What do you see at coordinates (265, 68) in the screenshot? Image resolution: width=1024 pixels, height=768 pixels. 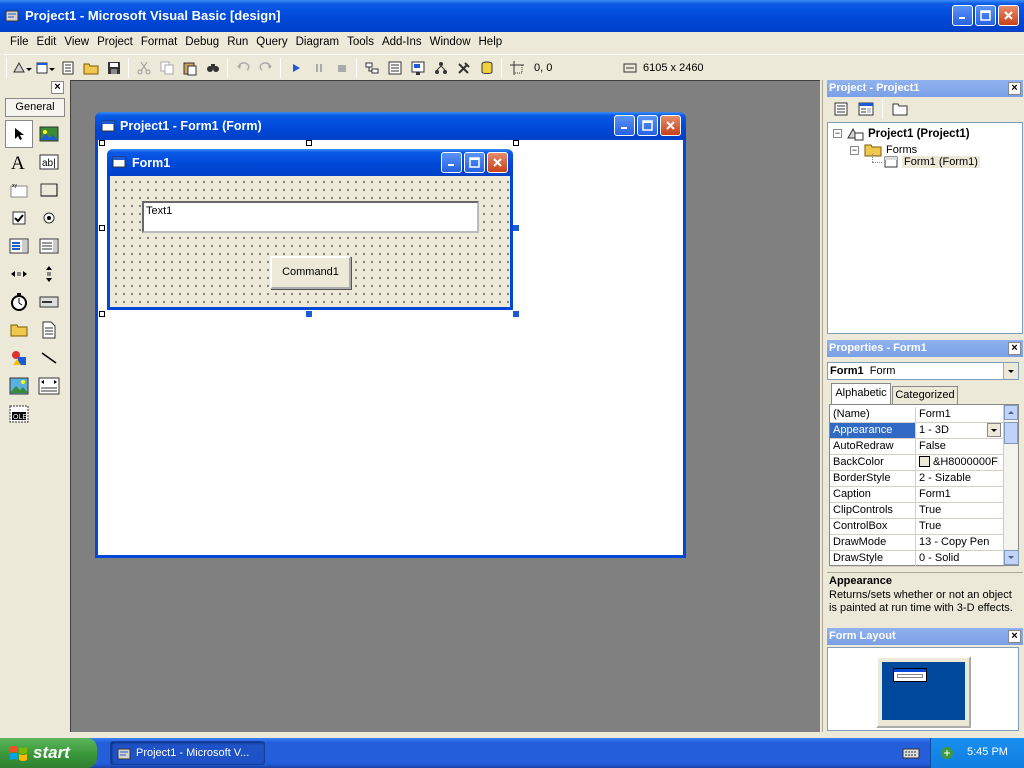 I see `redo-icon` at bounding box center [265, 68].